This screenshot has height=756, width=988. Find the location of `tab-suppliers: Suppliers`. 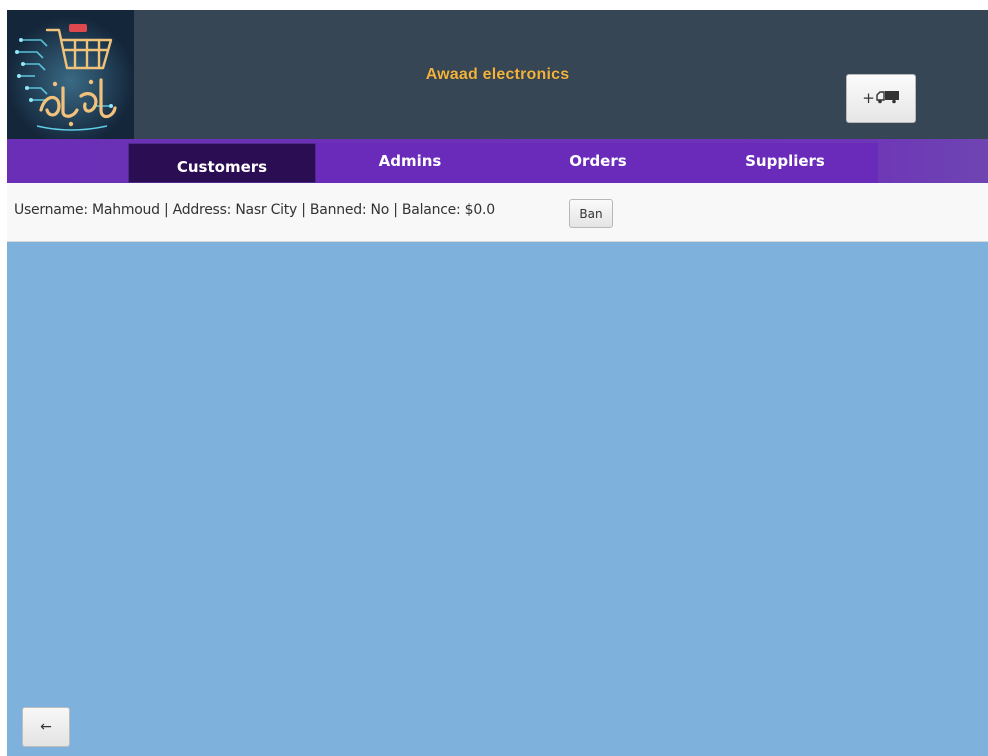

tab-suppliers: Suppliers is located at coordinates (785, 163).